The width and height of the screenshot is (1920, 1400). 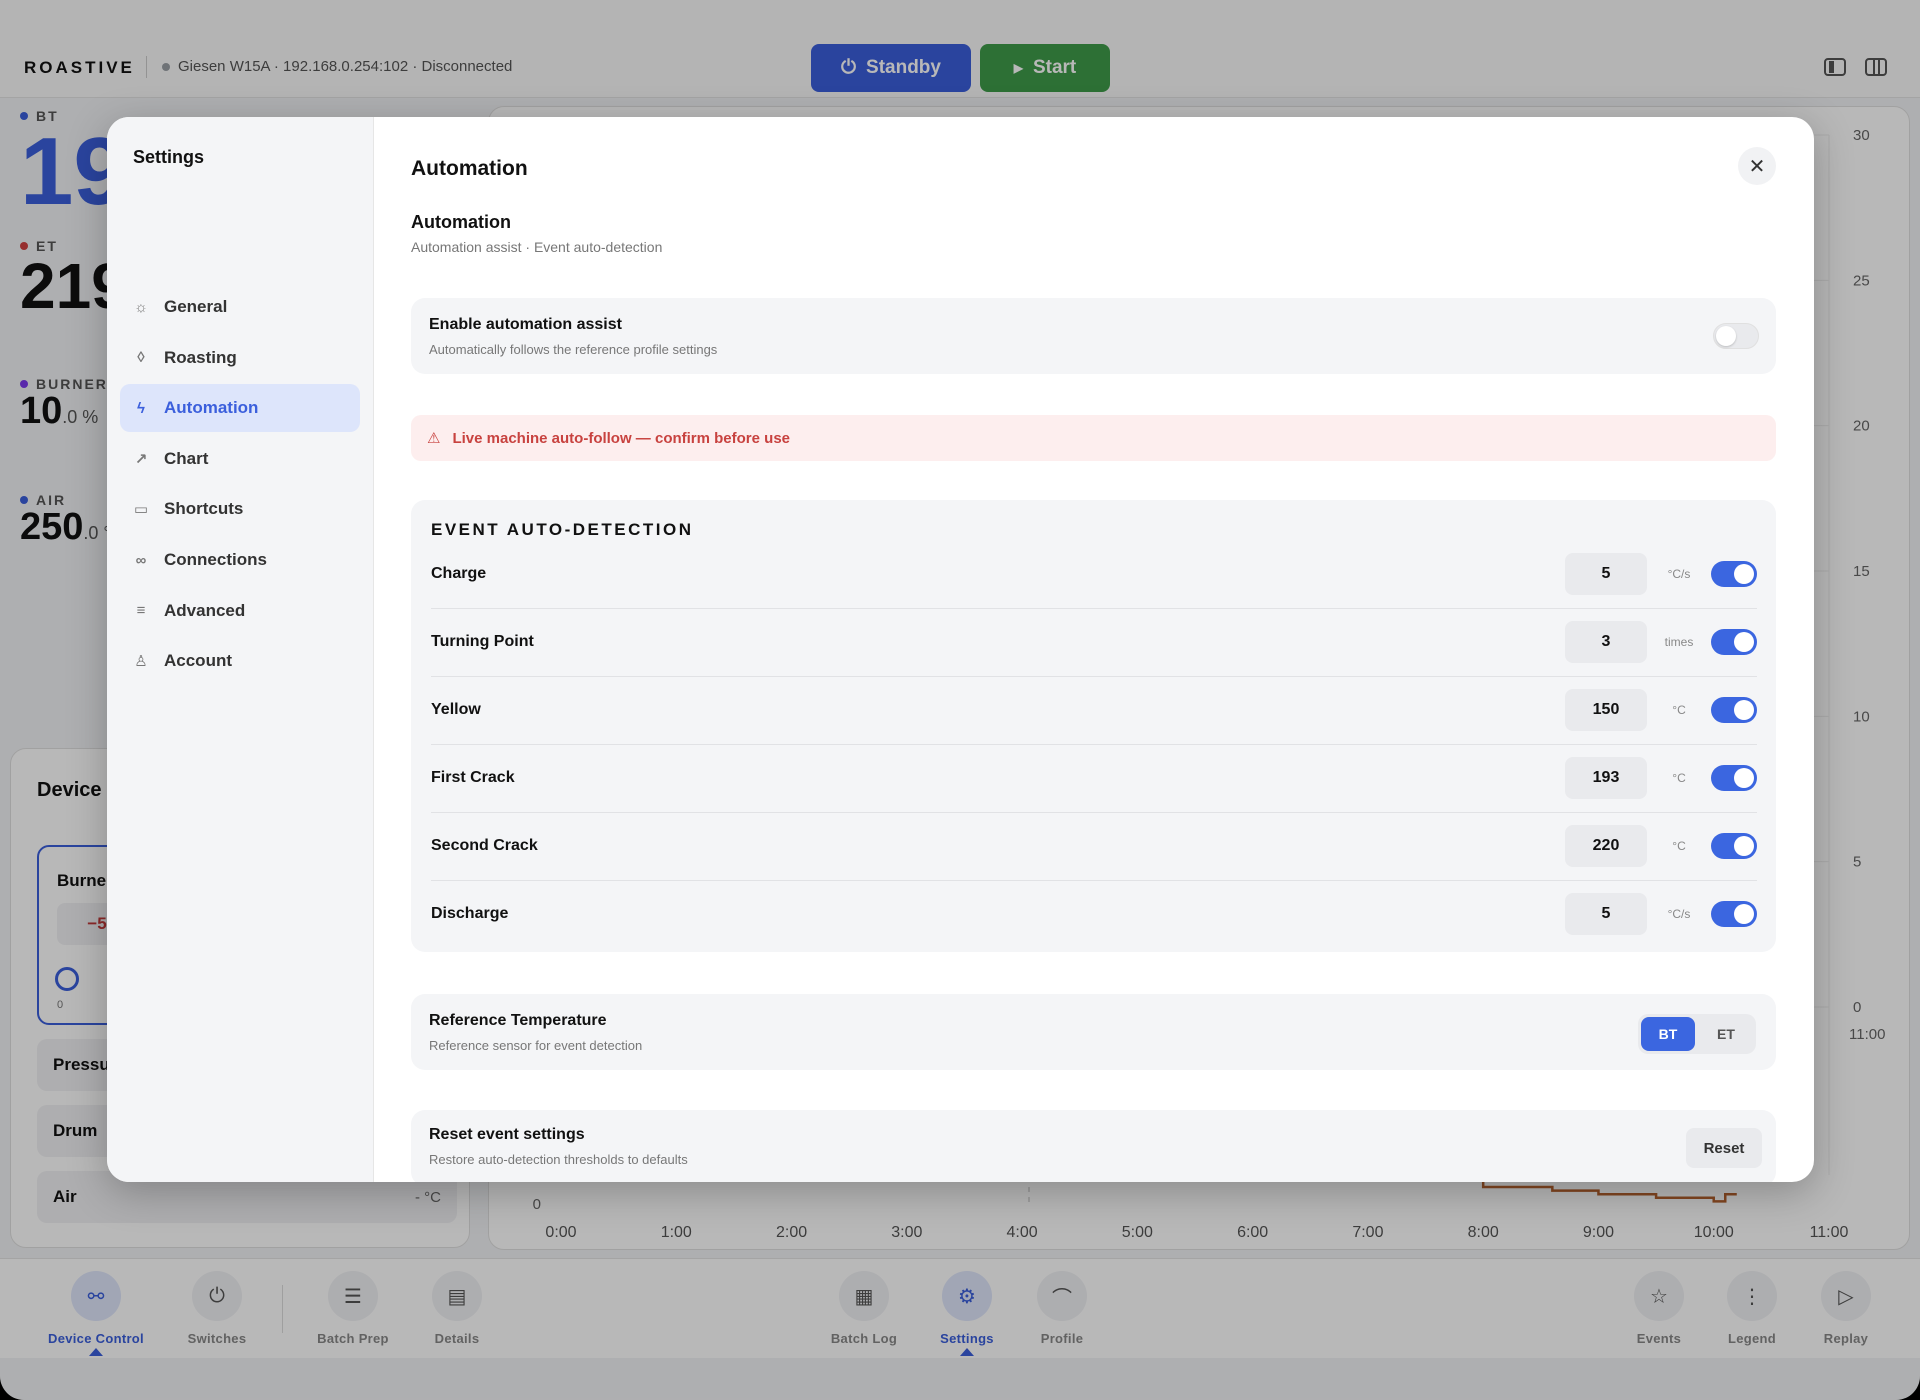 What do you see at coordinates (240, 358) in the screenshot?
I see `sidebar-item-roasting: ◊ Roasting` at bounding box center [240, 358].